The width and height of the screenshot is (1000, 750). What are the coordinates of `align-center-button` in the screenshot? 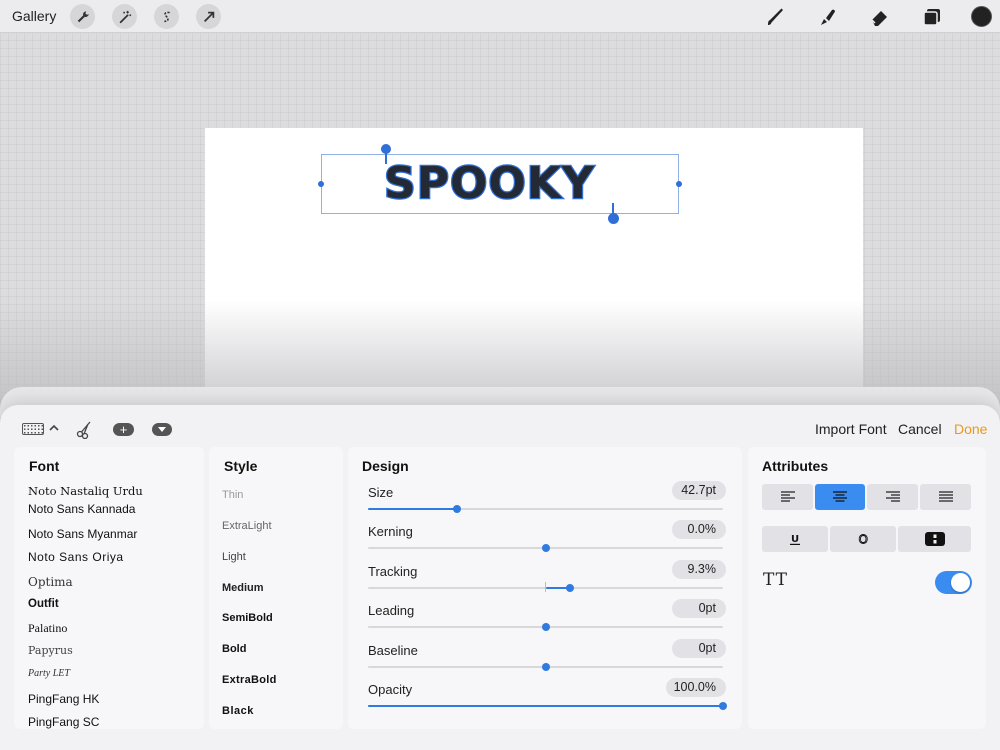 It's located at (840, 497).